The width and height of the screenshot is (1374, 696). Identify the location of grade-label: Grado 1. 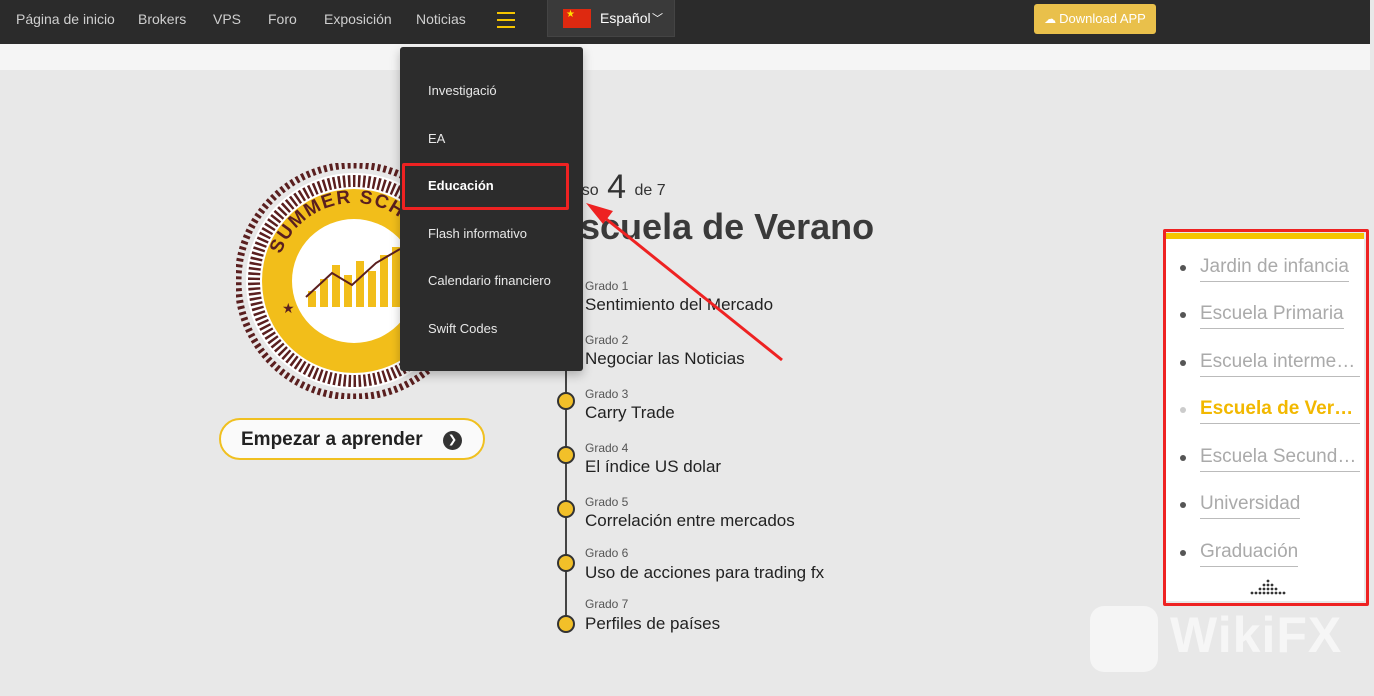
(607, 286).